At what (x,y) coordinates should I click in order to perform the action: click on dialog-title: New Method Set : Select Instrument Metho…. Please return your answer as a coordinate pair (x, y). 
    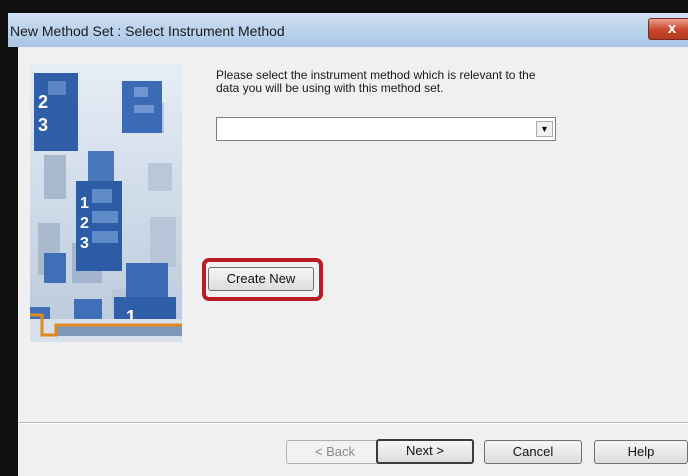
    Looking at the image, I should click on (147, 31).